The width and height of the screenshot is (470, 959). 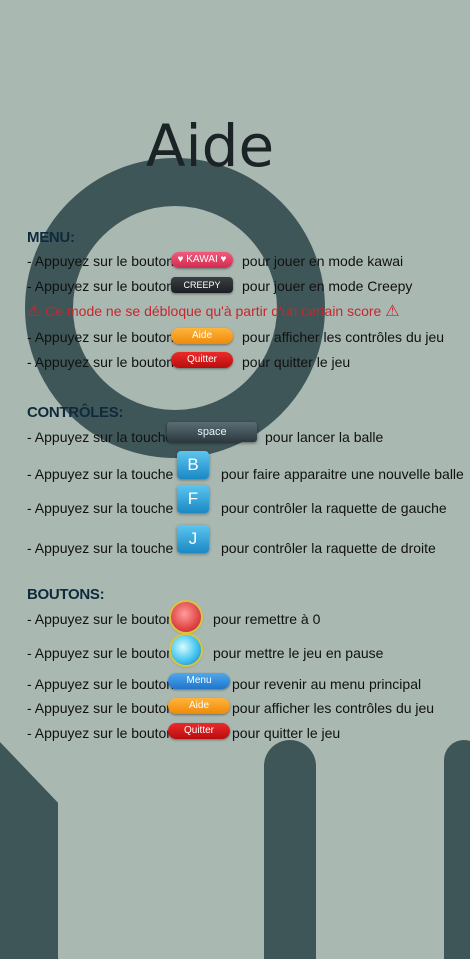 What do you see at coordinates (193, 499) in the screenshot?
I see `f-key: F` at bounding box center [193, 499].